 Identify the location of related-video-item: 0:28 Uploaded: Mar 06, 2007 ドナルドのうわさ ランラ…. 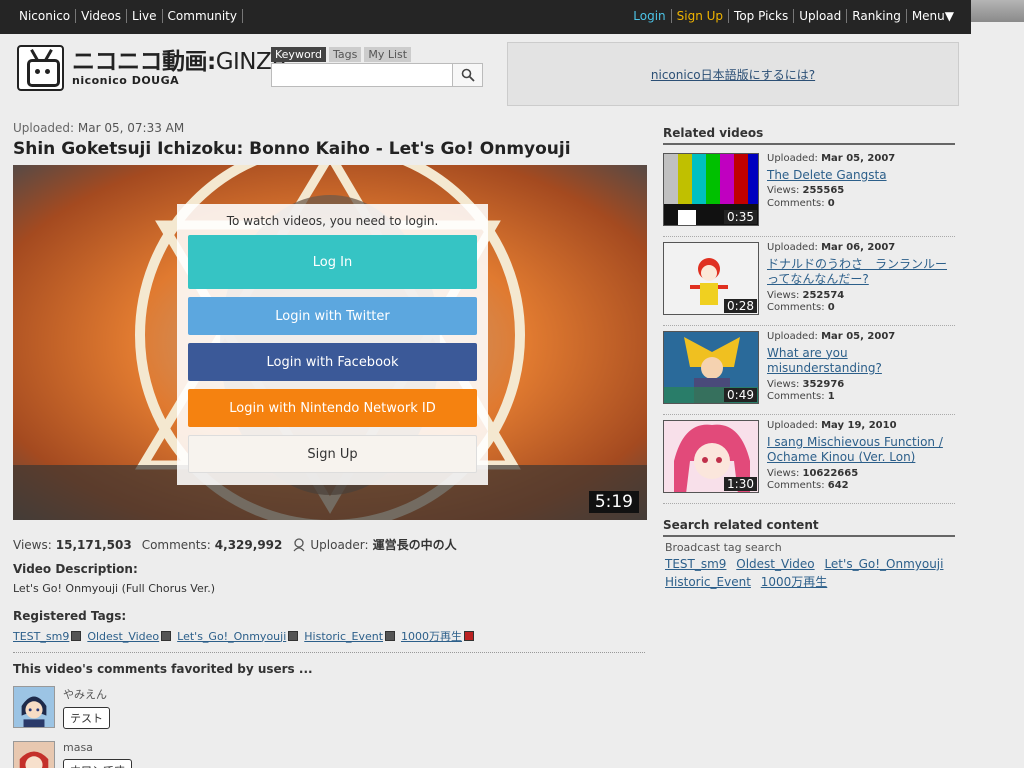
(809, 284).